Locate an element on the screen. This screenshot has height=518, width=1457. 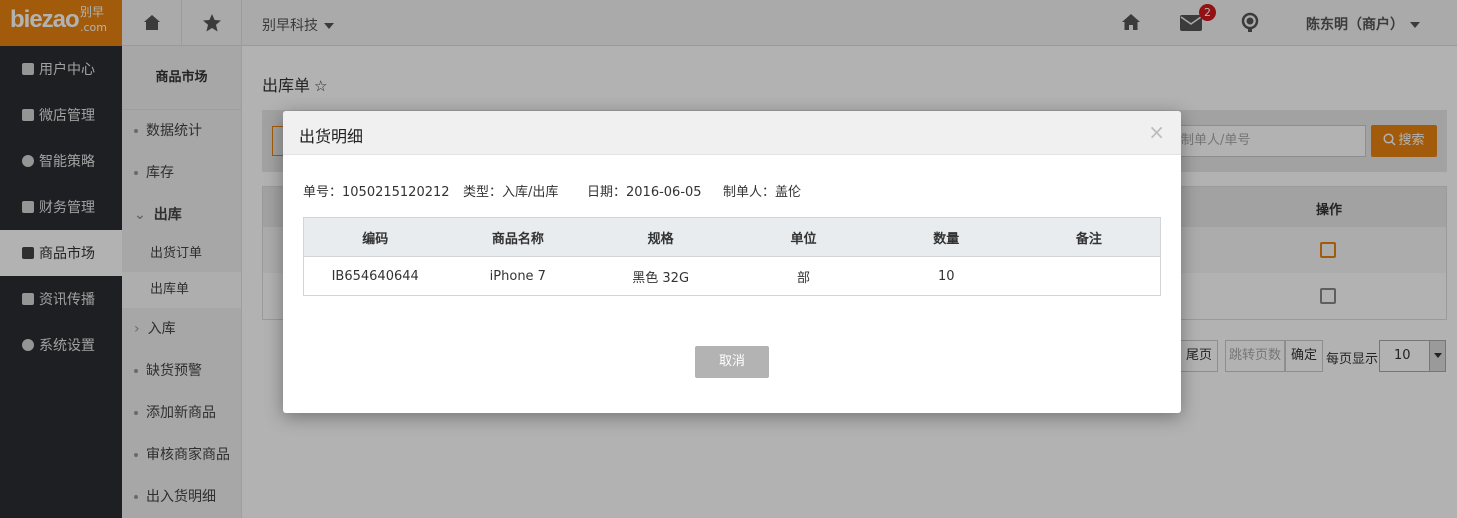
column-header: 商品名称 is located at coordinates (518, 237).